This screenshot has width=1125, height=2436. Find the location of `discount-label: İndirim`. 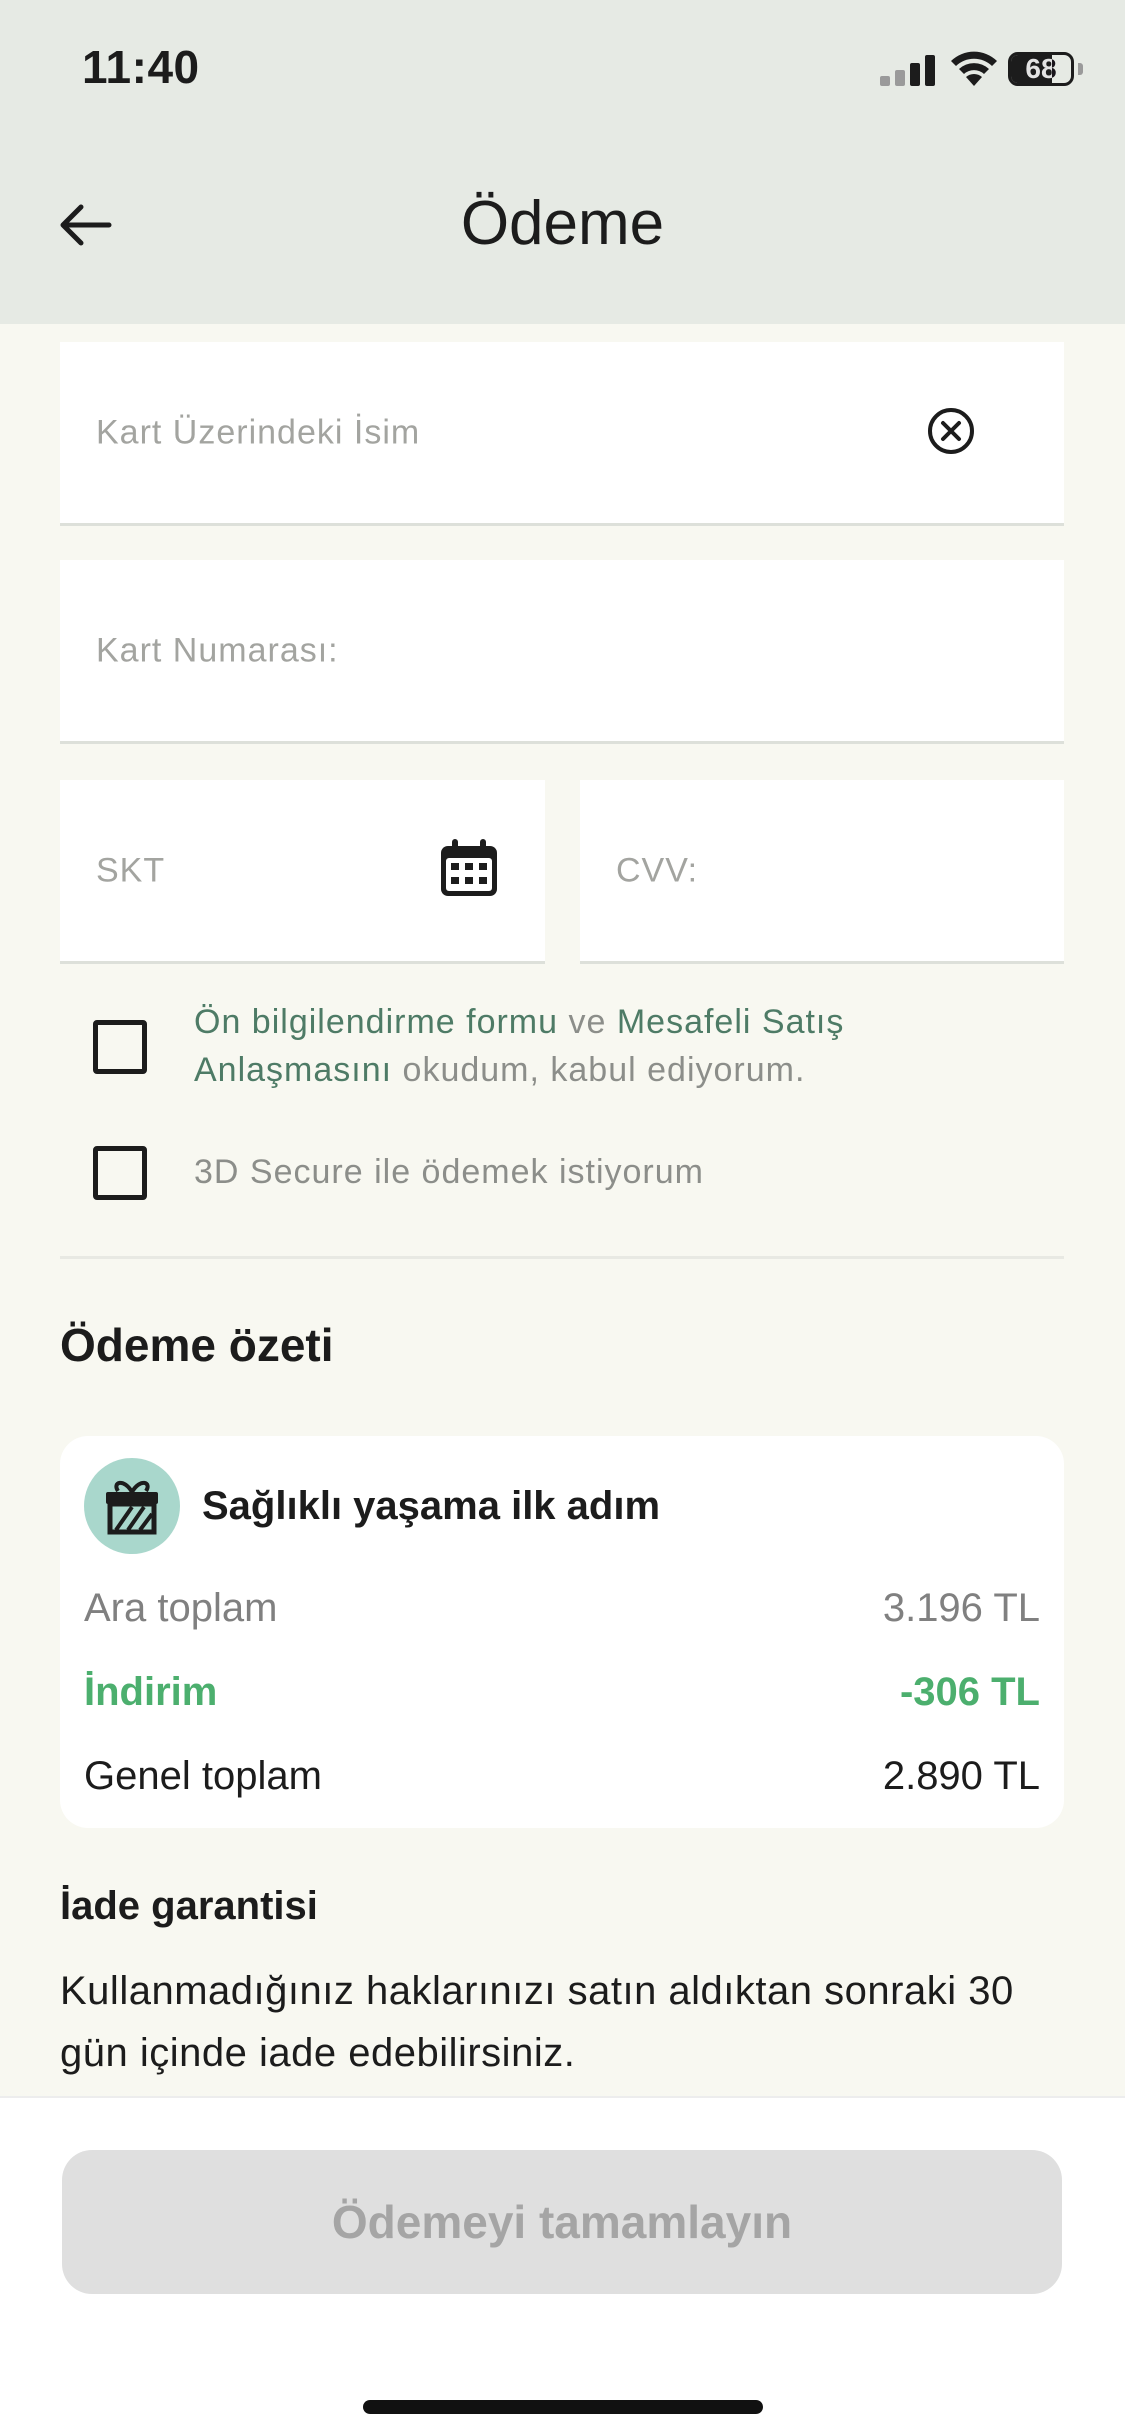

discount-label: İndirim is located at coordinates (151, 1692).